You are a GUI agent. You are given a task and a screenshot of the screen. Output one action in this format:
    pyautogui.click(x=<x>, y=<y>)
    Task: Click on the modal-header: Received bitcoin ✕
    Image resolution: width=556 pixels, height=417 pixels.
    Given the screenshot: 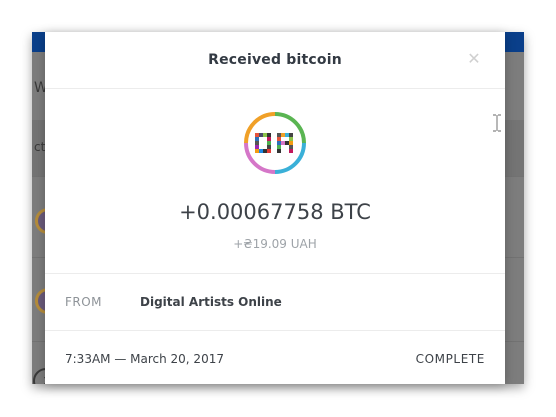 What is the action you would take?
    pyautogui.click(x=275, y=60)
    